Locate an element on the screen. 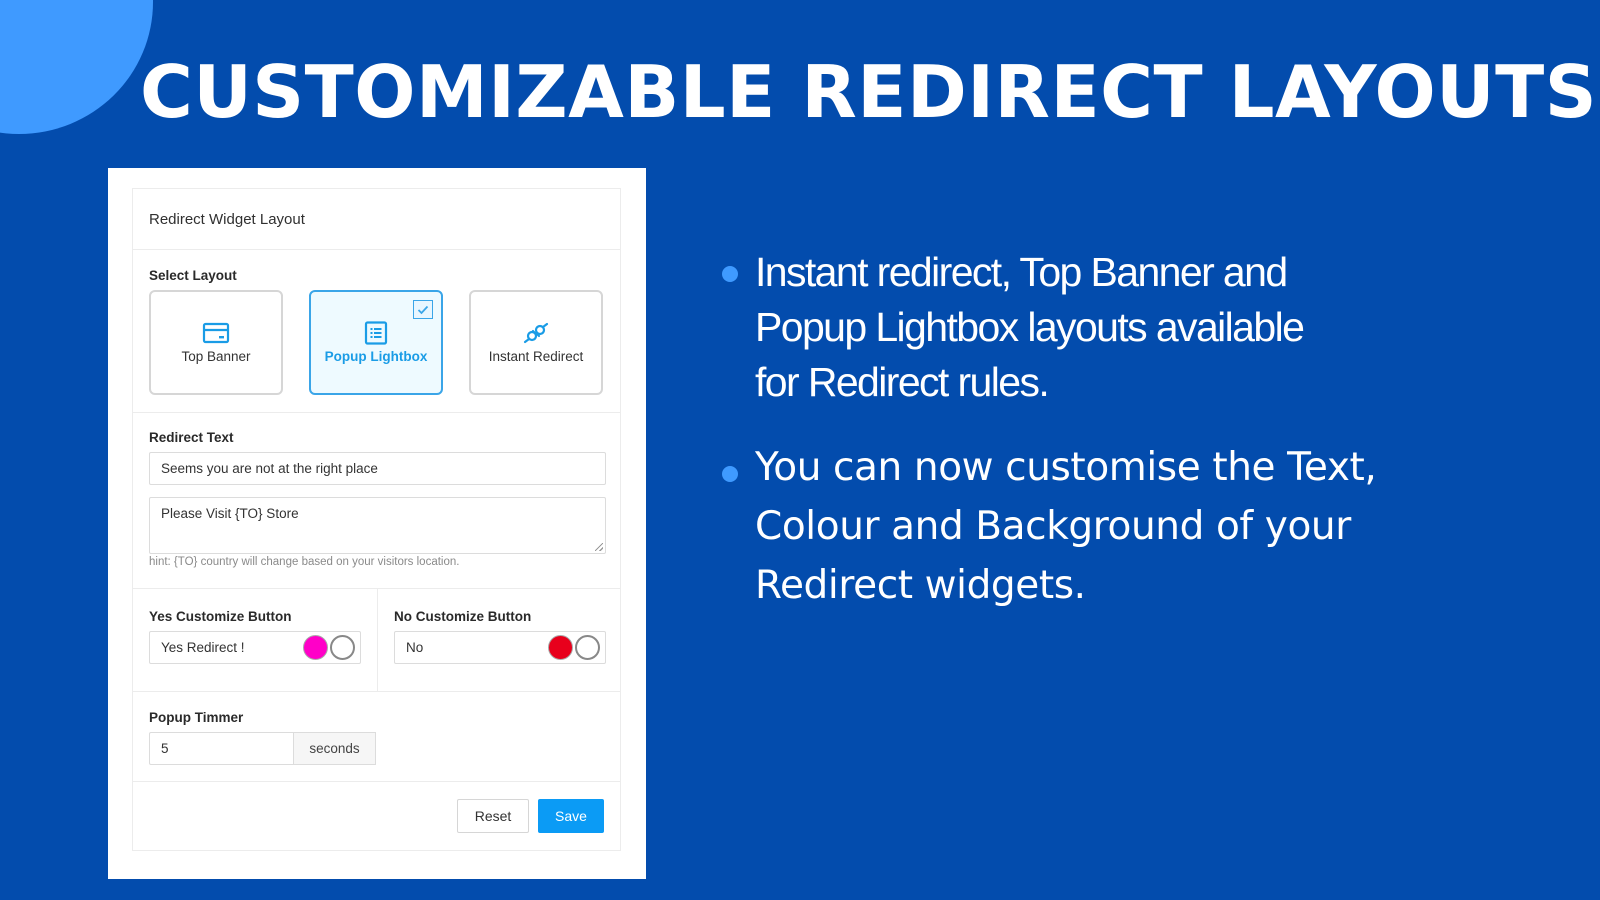 Image resolution: width=1600 pixels, height=900 pixels. decorative-circle is located at coordinates (76, 67).